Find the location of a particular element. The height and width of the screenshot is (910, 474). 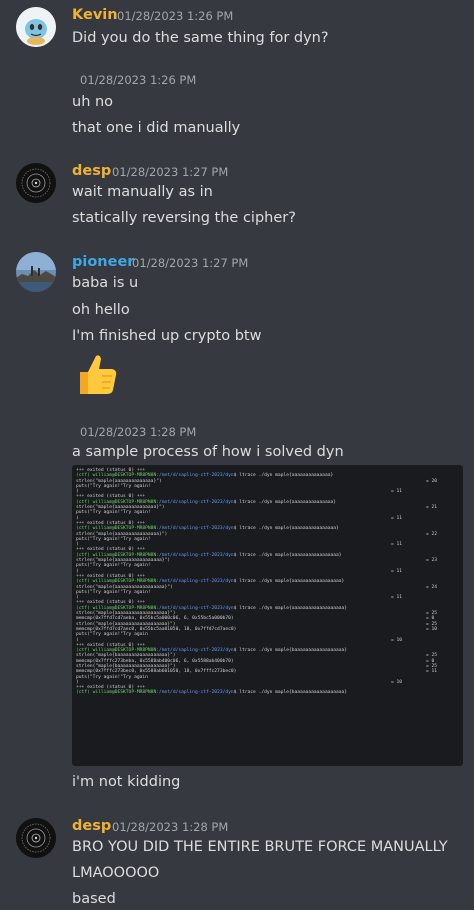

terminal-output: strlen("maple{aaaaaaaaaaaaaaaaaa}") is located at coordinates (124, 587).